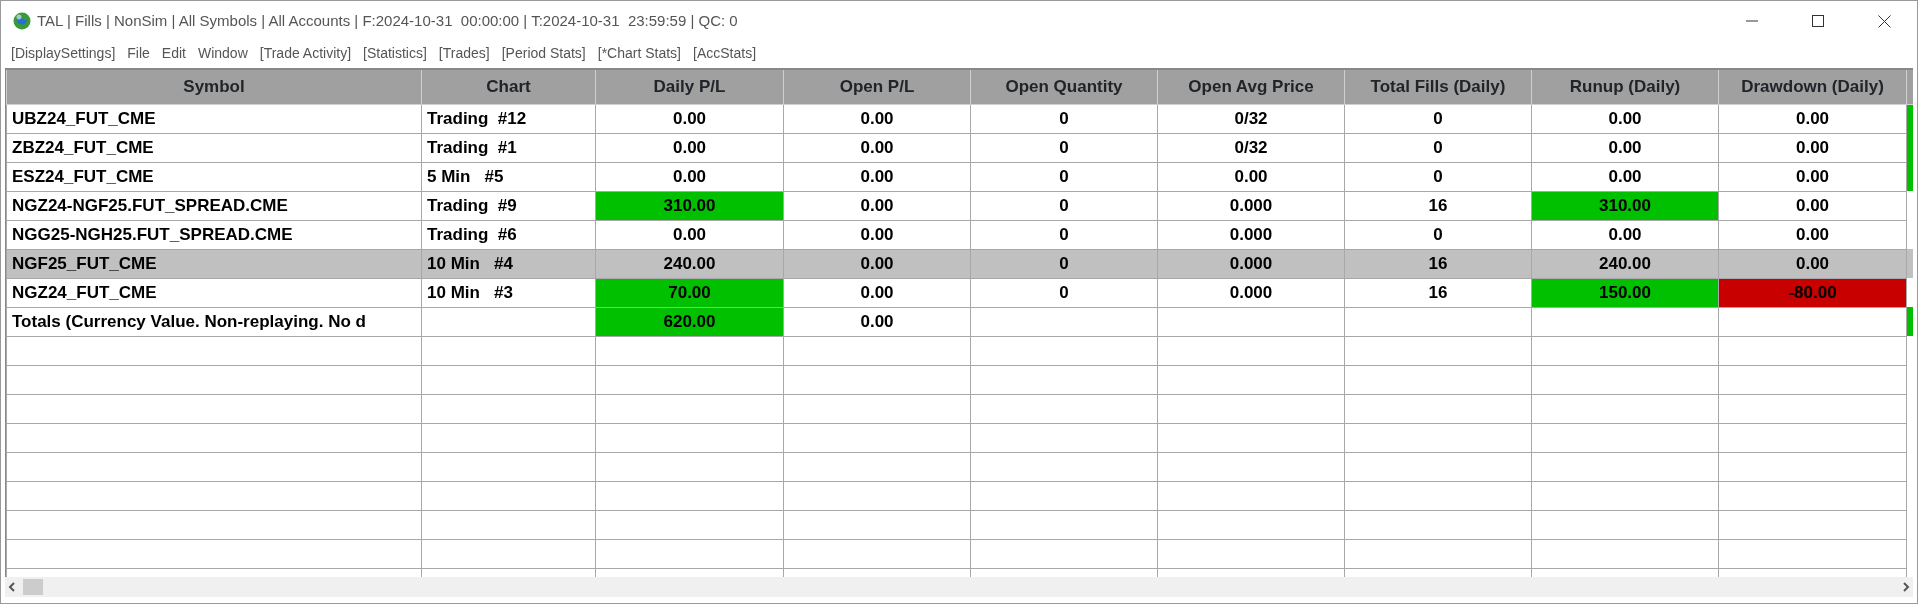 Image resolution: width=1918 pixels, height=604 pixels. I want to click on minimize-icon, so click(1752, 21).